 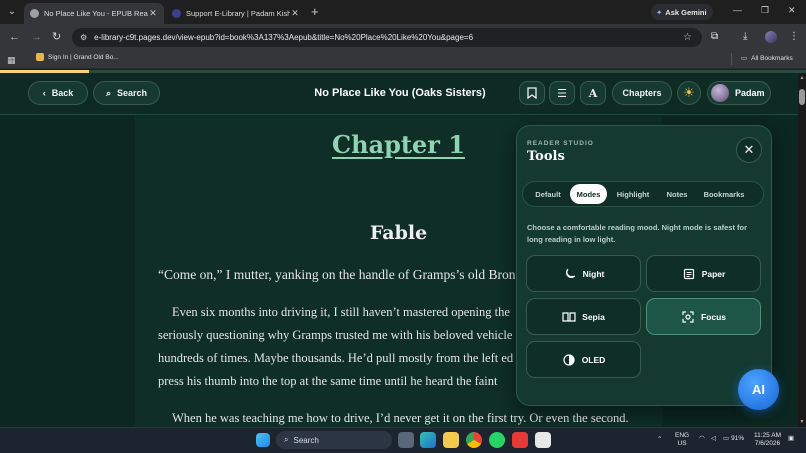 I want to click on file-explorer-icon, so click(x=451, y=440).